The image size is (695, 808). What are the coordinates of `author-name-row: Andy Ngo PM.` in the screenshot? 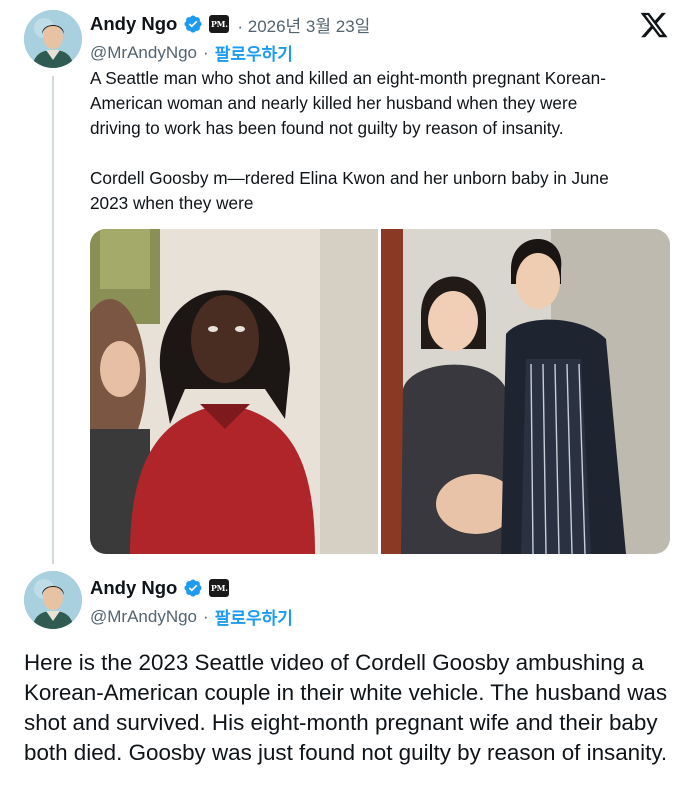 It's located at (160, 588).